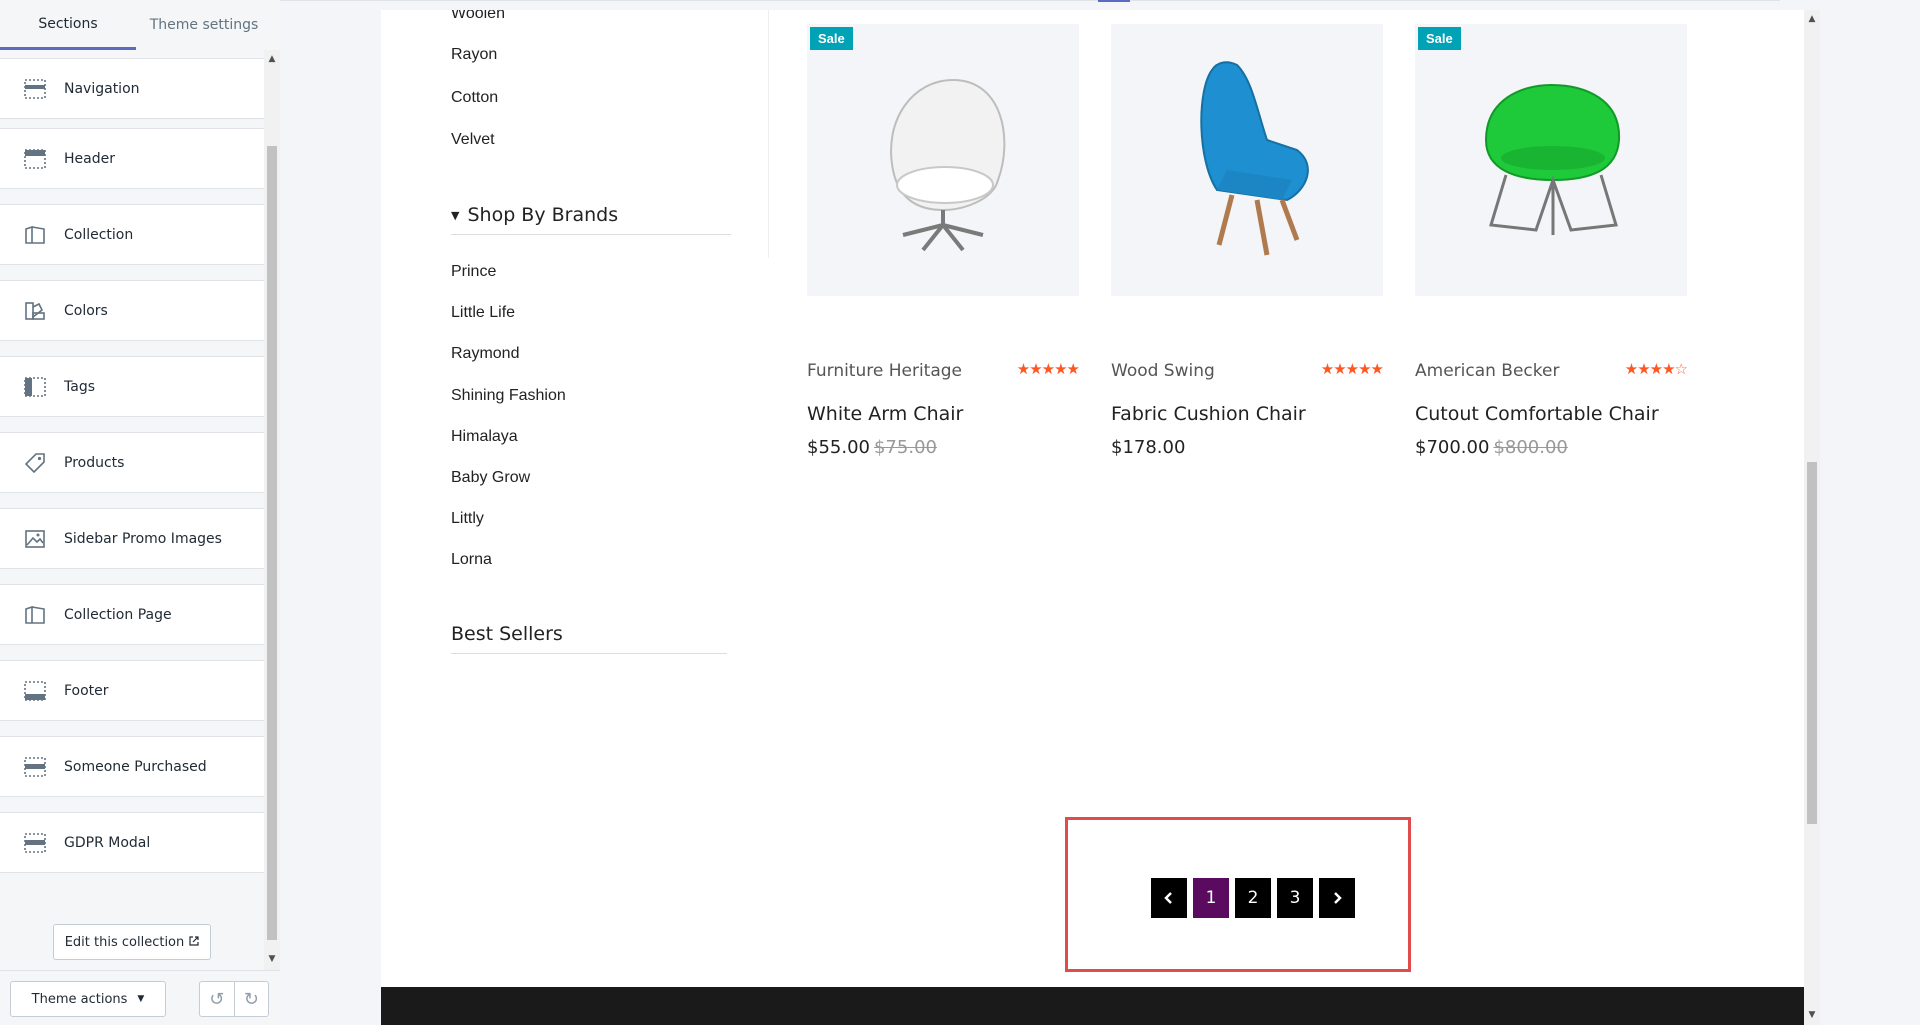 The height and width of the screenshot is (1025, 1920). I want to click on filter-material-cotton: Cotton, so click(474, 98).